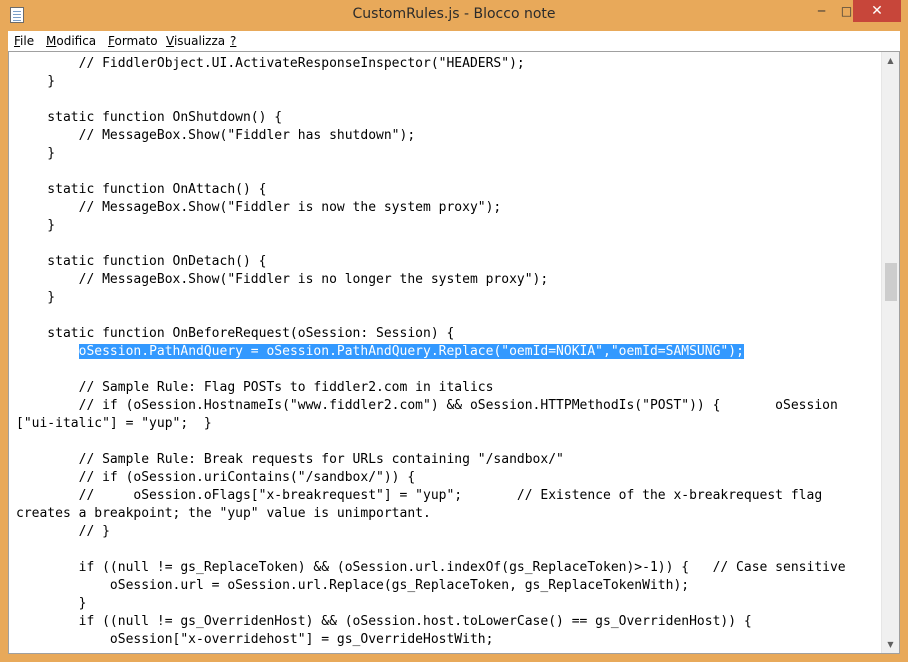 The width and height of the screenshot is (908, 662). Describe the element at coordinates (821, 11) in the screenshot. I see `minimize-button: ─` at that location.